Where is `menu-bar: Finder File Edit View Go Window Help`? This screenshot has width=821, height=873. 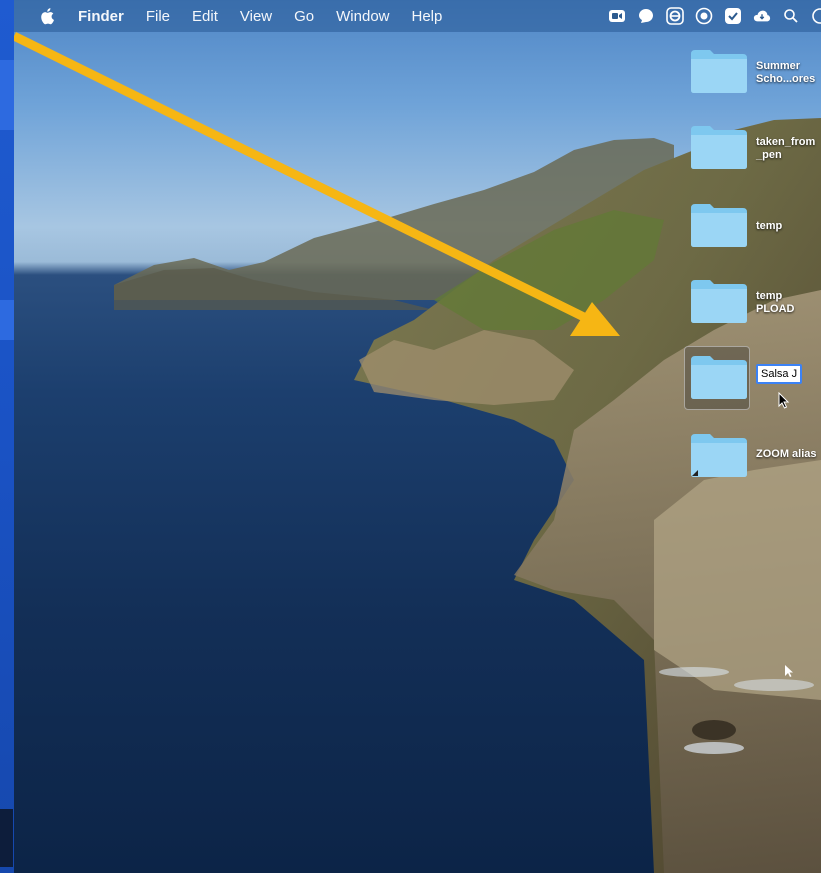 menu-bar: Finder File Edit View Go Window Help is located at coordinates (417, 16).